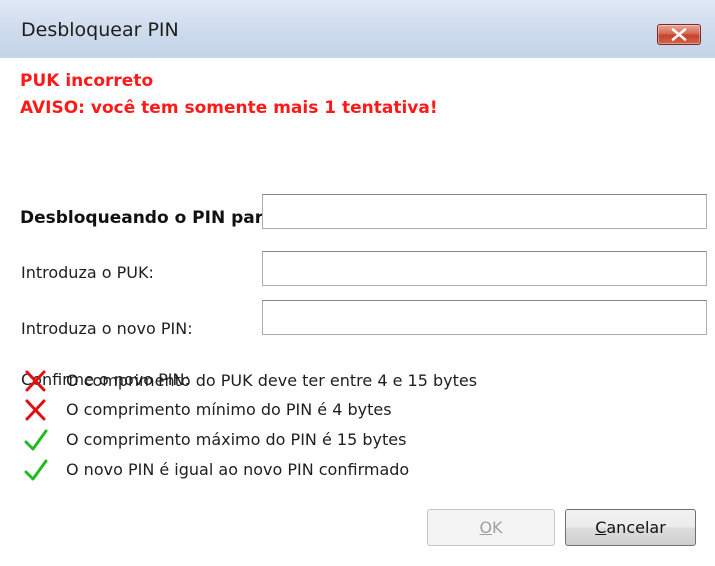 The height and width of the screenshot is (566, 715). Describe the element at coordinates (357, 29) in the screenshot. I see `title-bar: Desbloquear PIN` at that location.